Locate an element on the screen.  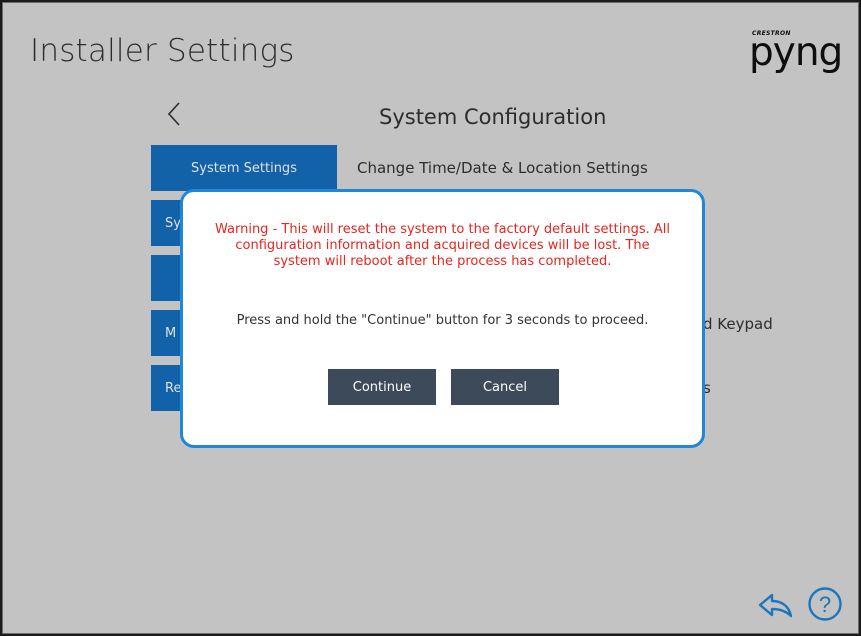
continue-button: Continue is located at coordinates (382, 387).